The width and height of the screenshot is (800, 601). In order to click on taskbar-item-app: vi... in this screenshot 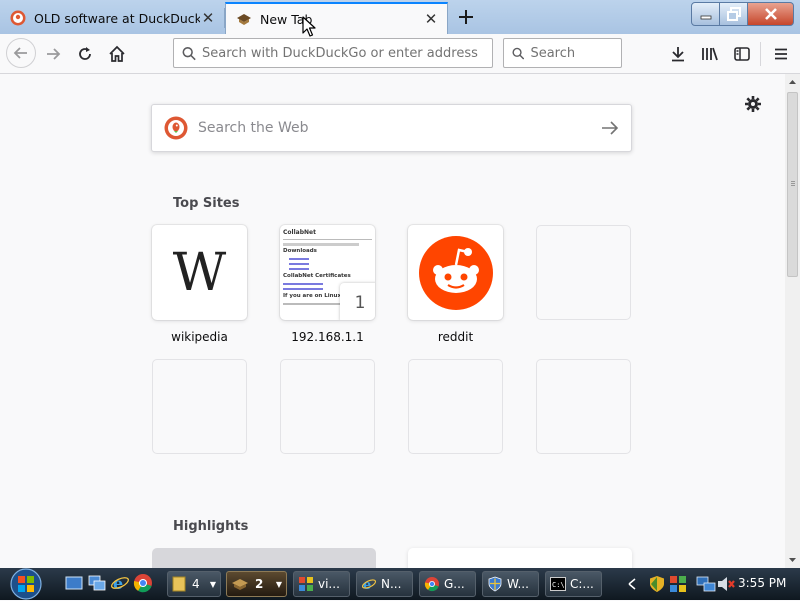, I will do `click(321, 584)`.